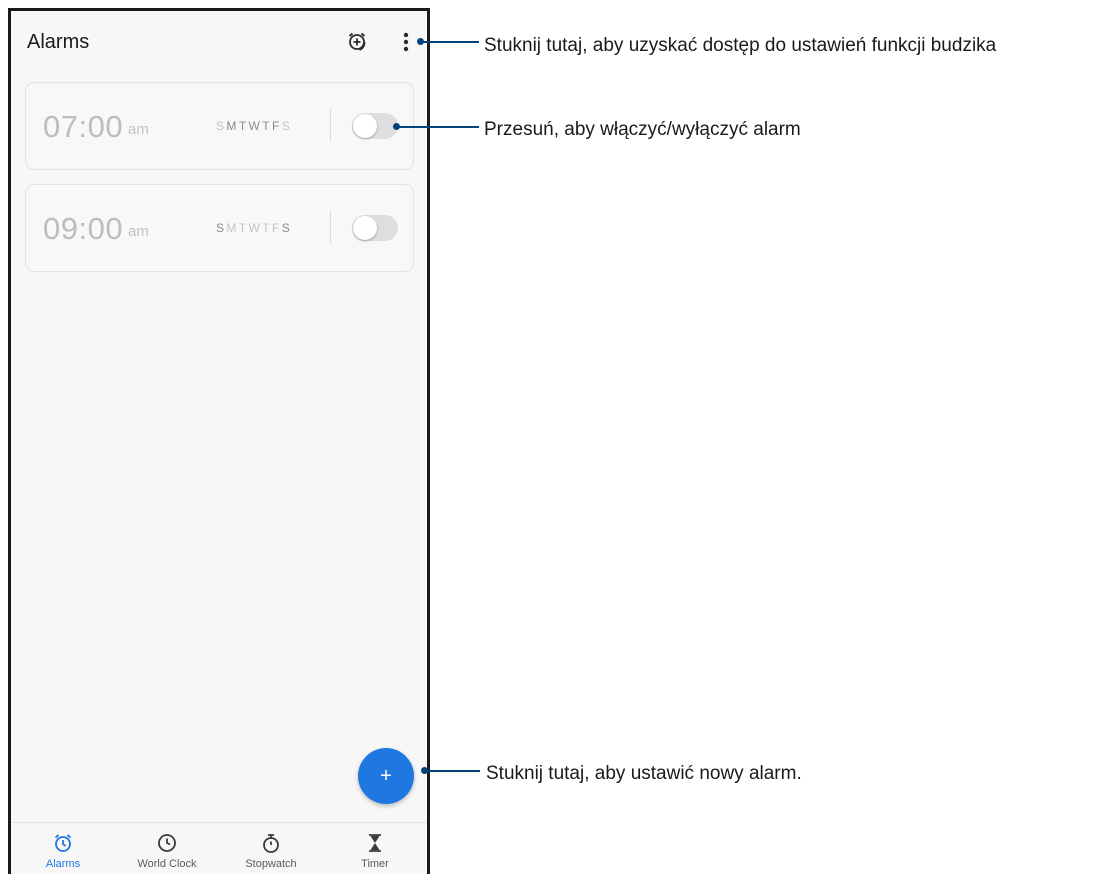 This screenshot has height=879, width=1097. What do you see at coordinates (63, 843) in the screenshot?
I see `alarm-clock-icon` at bounding box center [63, 843].